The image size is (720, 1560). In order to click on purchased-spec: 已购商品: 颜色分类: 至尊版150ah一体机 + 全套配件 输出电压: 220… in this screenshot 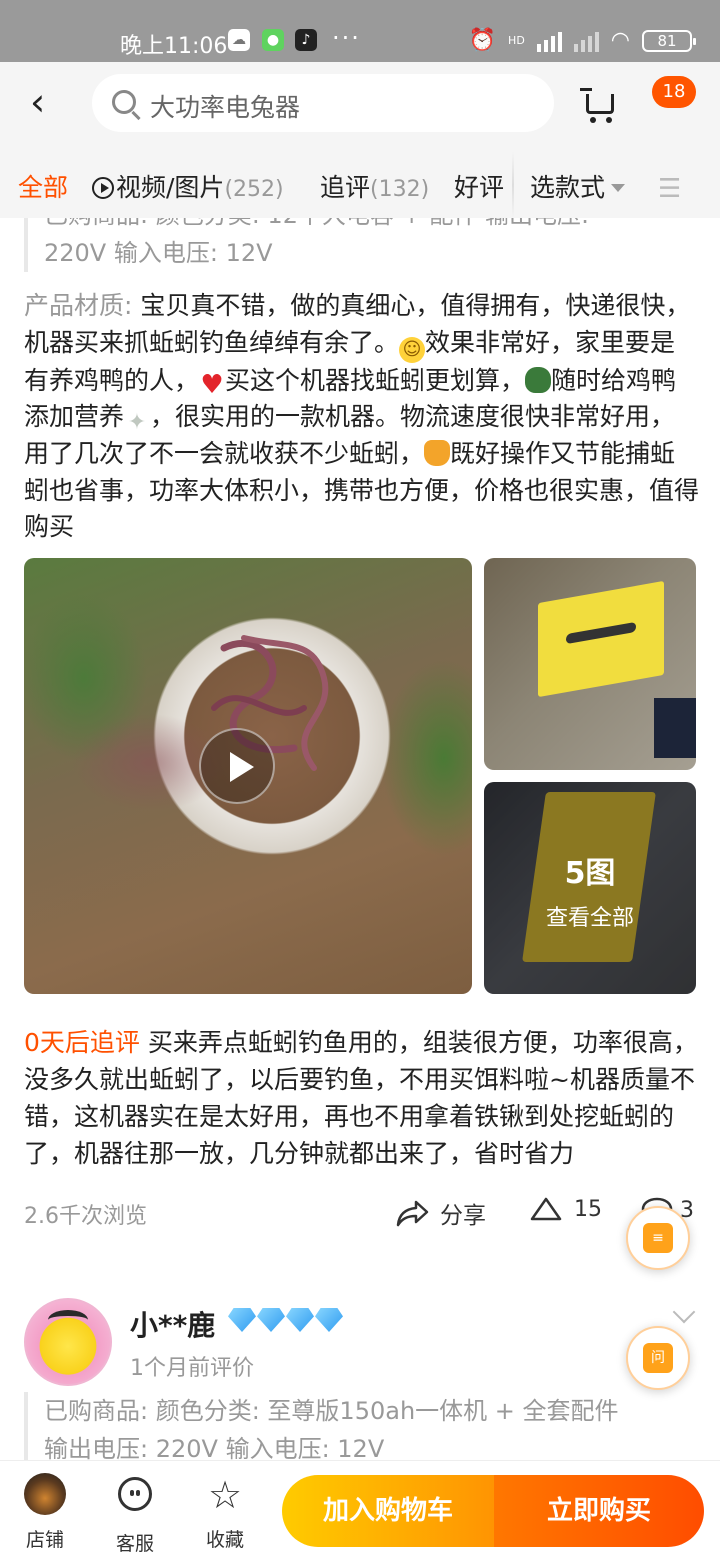, I will do `click(360, 1430)`.